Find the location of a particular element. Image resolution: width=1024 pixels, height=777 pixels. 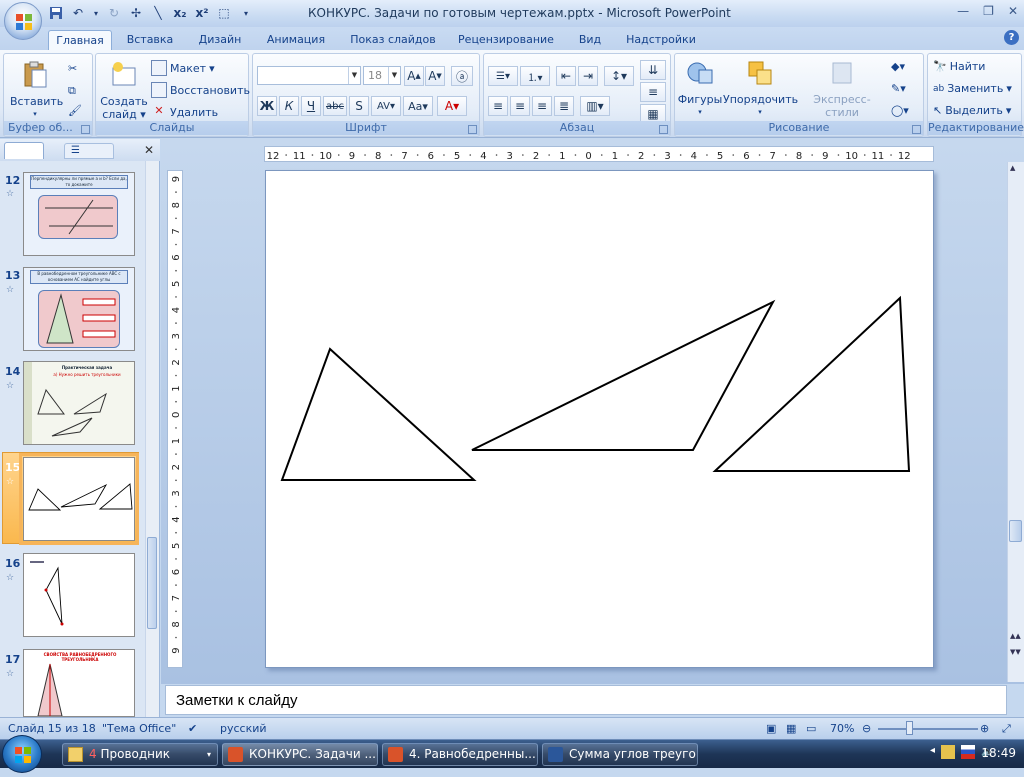

spellcheck-icon: ✔ is located at coordinates (192, 728).